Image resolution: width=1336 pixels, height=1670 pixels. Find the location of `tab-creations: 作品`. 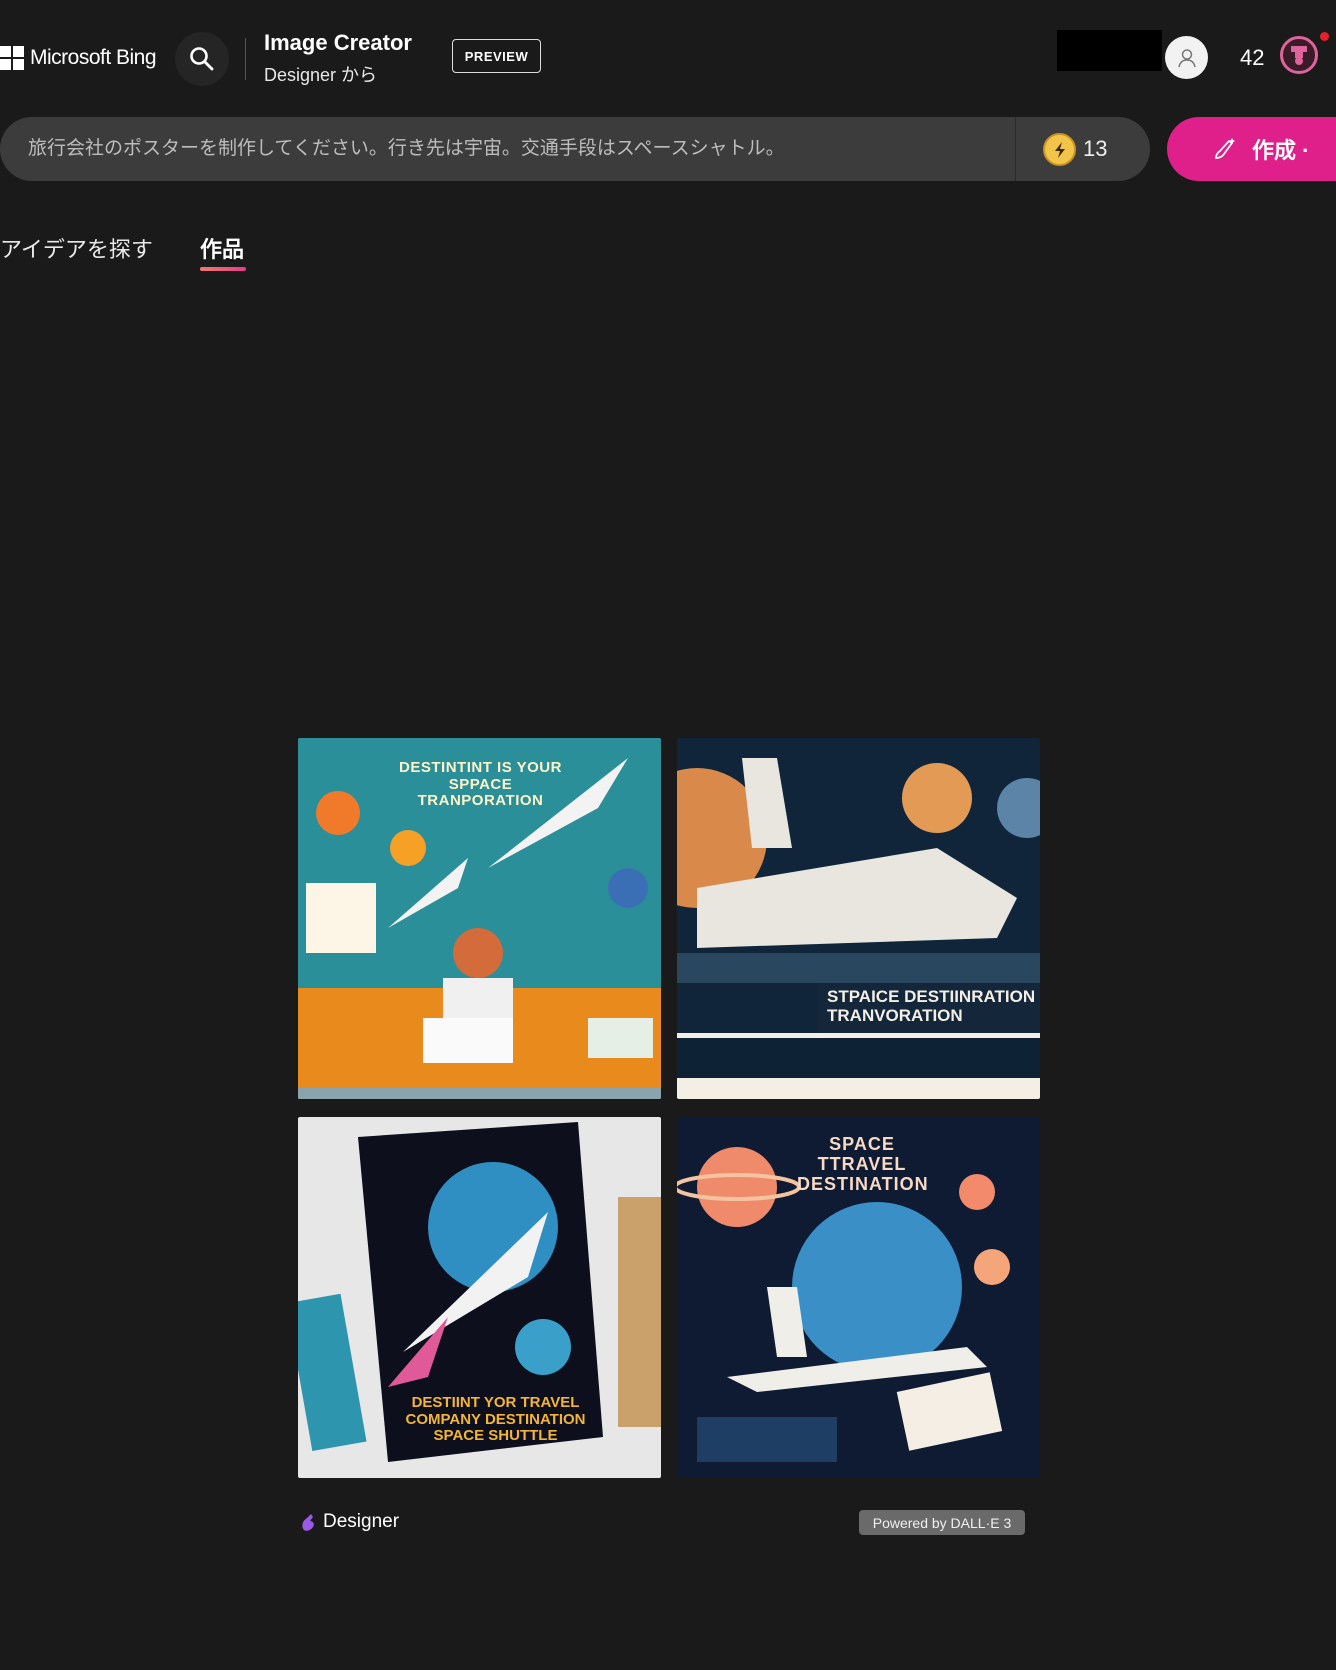

tab-creations: 作品 is located at coordinates (222, 248).